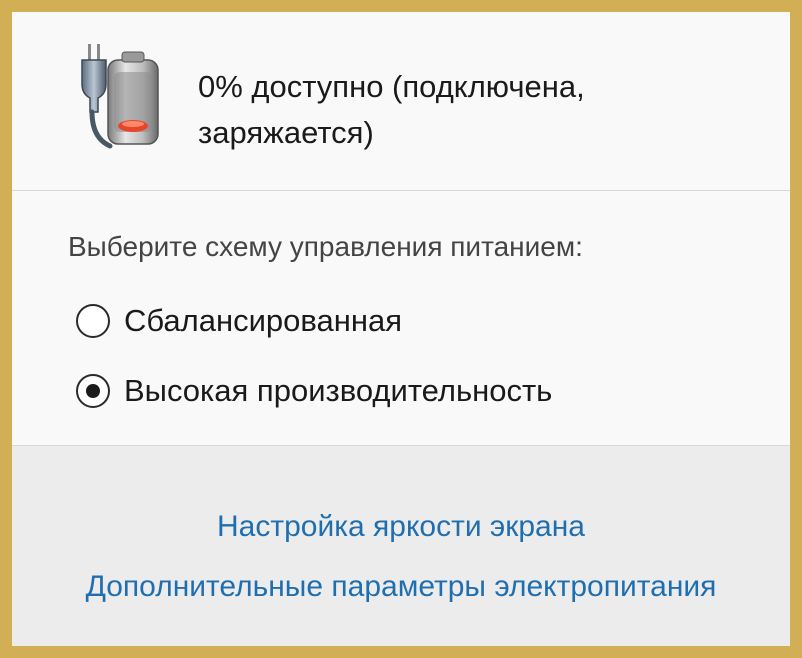 The image size is (802, 658). What do you see at coordinates (401, 527) in the screenshot?
I see `brightness-settings-link: Настройка яркости экрана` at bounding box center [401, 527].